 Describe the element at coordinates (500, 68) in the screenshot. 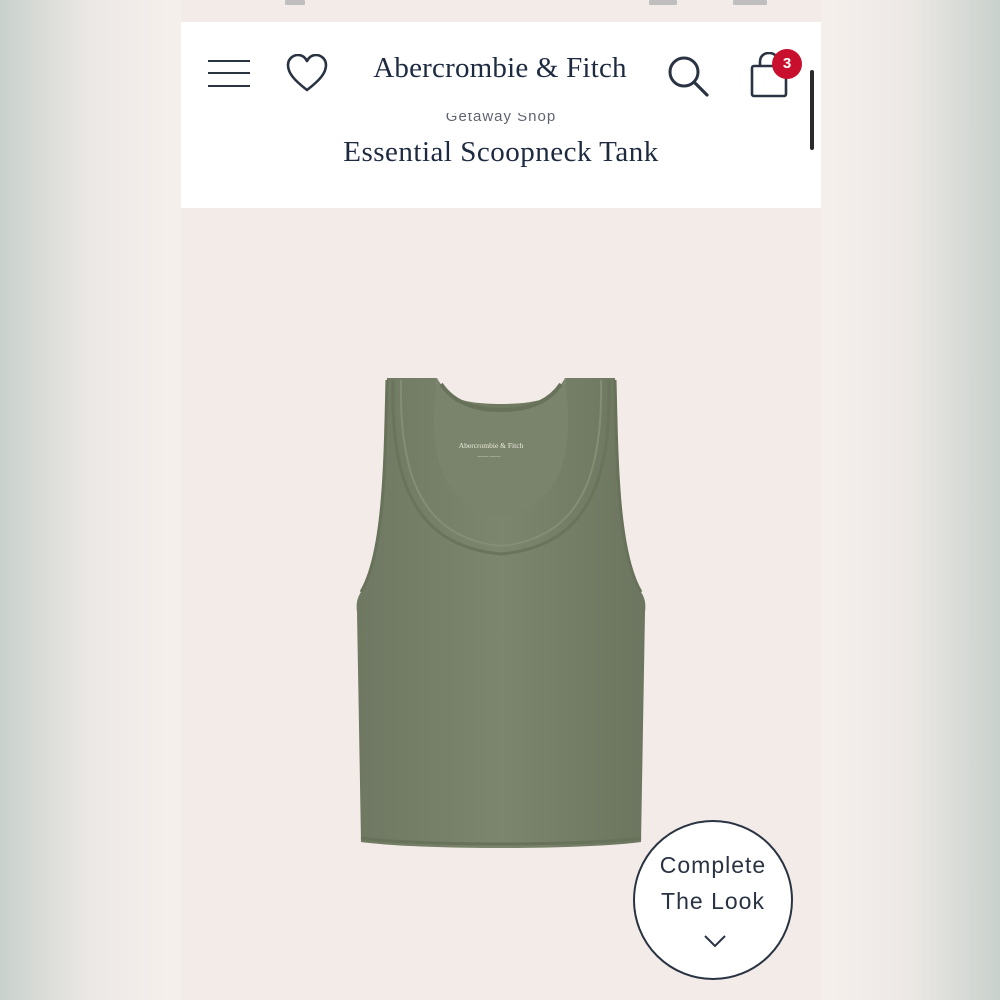

I see `brand-logo: Abercrombie & Fitch` at that location.